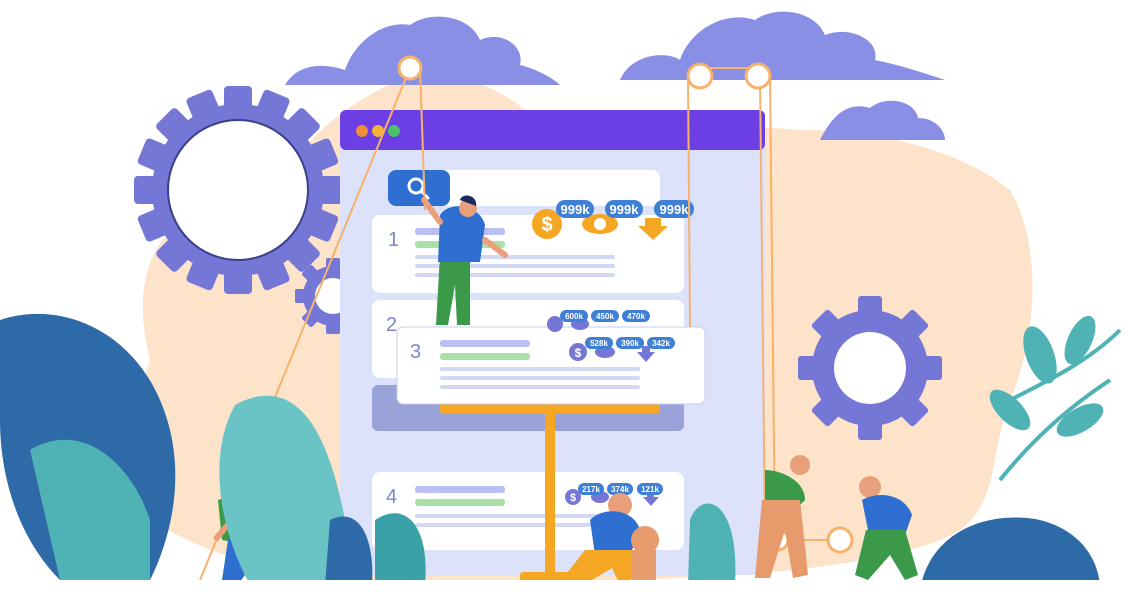  I want to click on gear-right-icon, so click(870, 368).